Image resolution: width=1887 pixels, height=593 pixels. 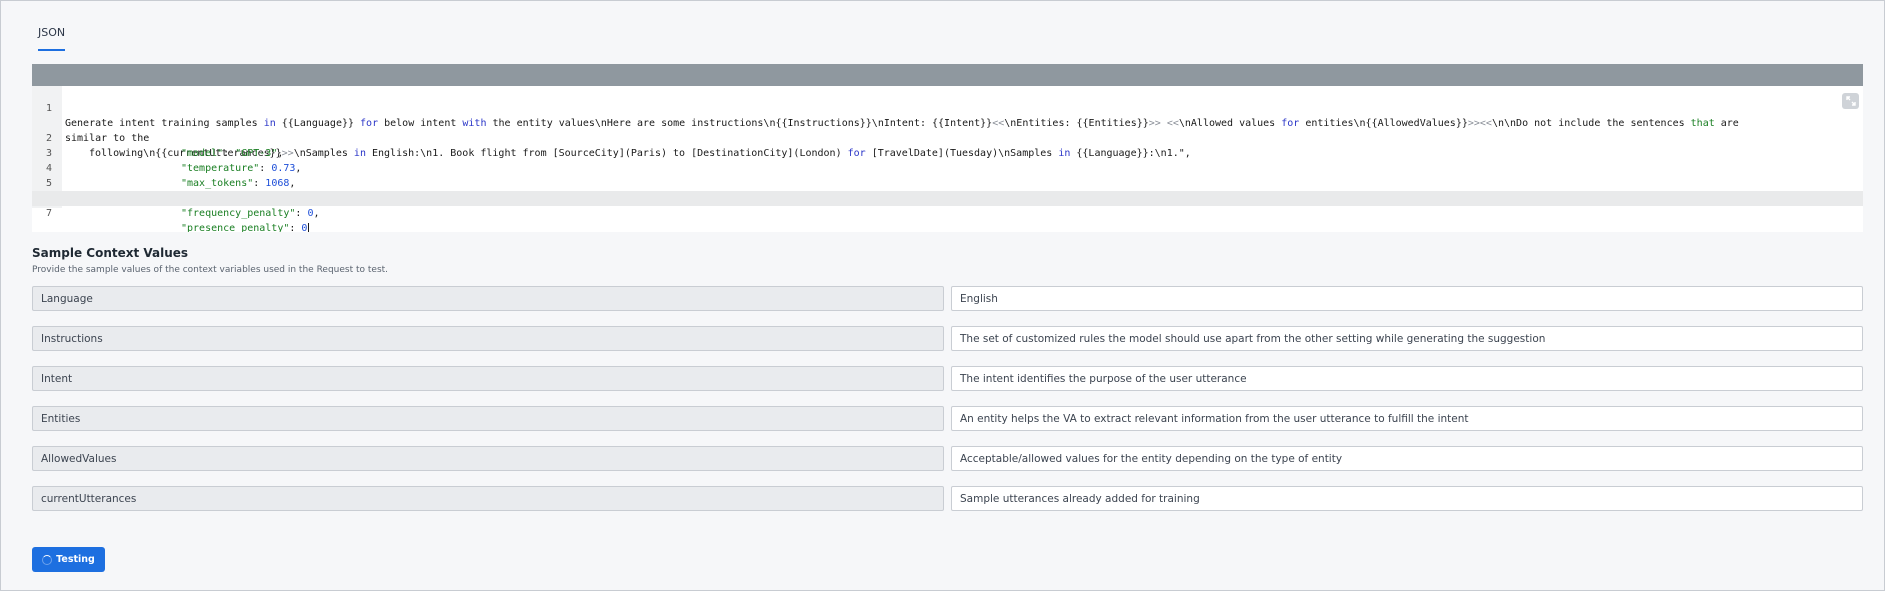 I want to click on code-line-3: 3 "temperature": 0.73,, so click(x=947, y=152).